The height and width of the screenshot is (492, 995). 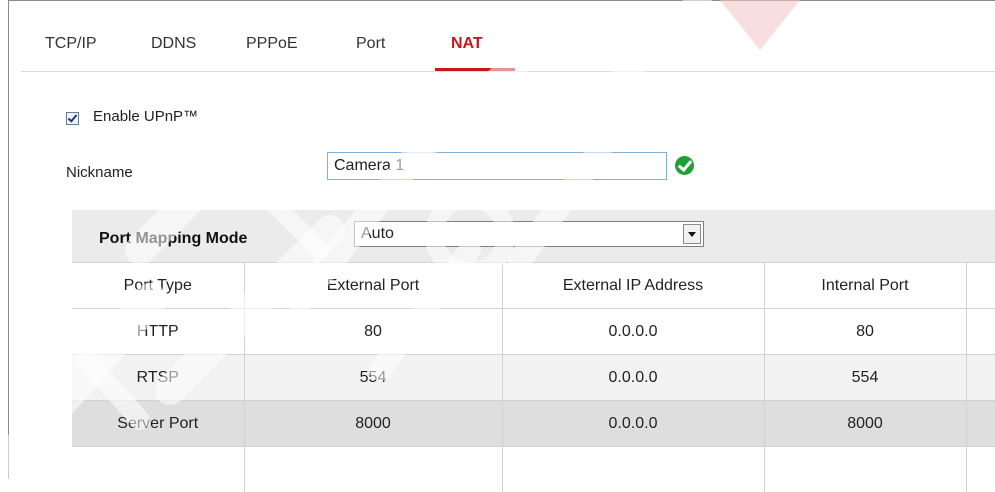 What do you see at coordinates (980, 286) in the screenshot?
I see `column-header` at bounding box center [980, 286].